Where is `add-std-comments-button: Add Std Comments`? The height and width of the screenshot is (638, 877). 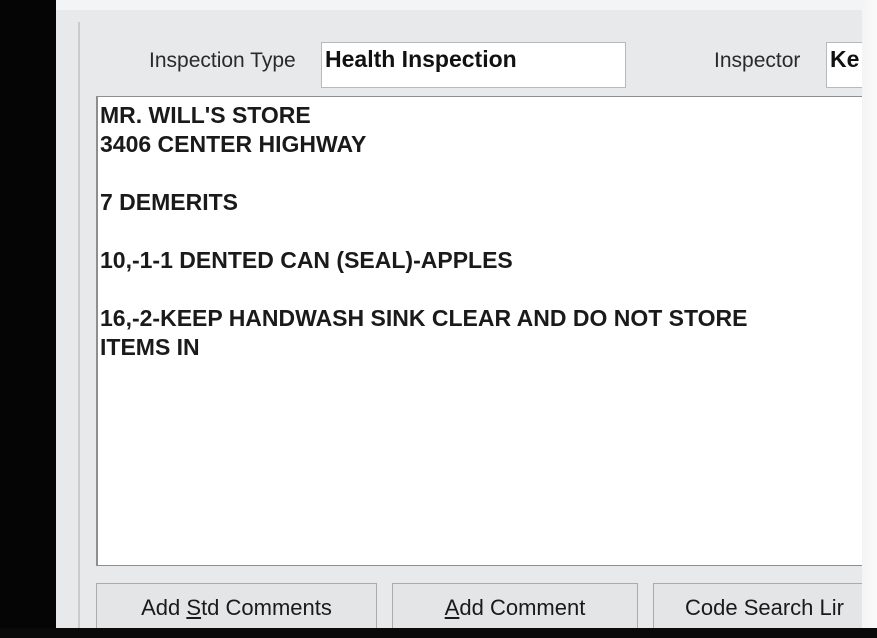
add-std-comments-button: Add Std Comments is located at coordinates (236, 605).